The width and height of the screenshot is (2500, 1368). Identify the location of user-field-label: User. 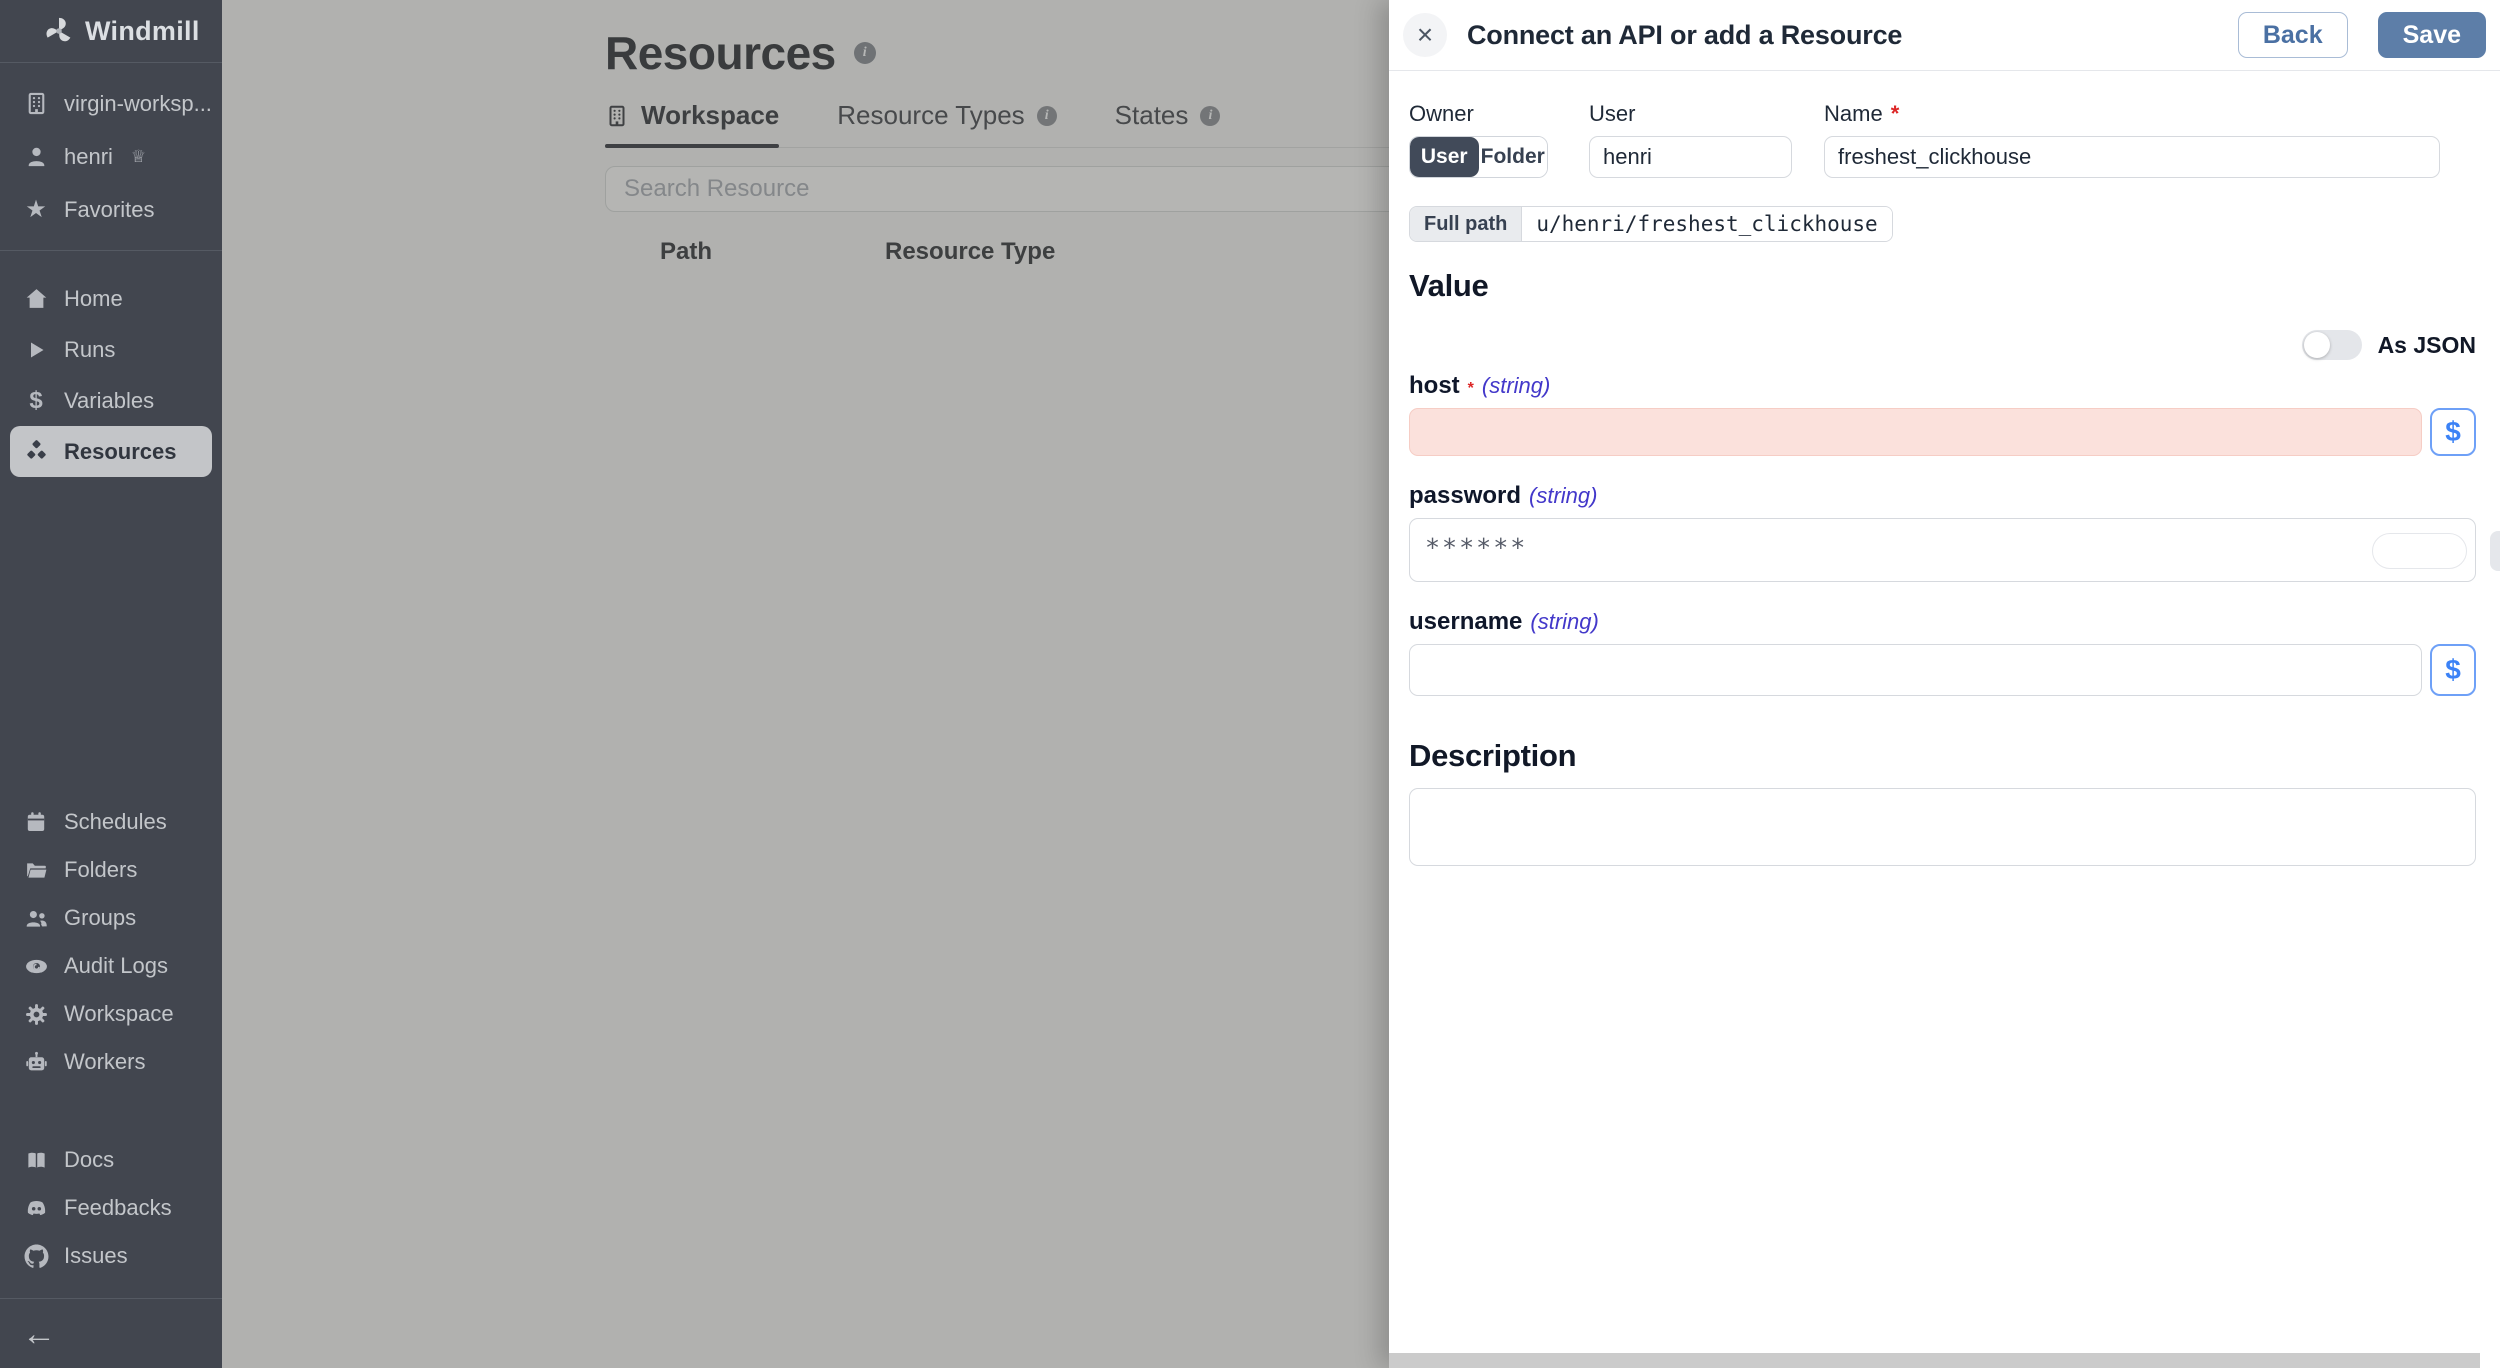
(1612, 113).